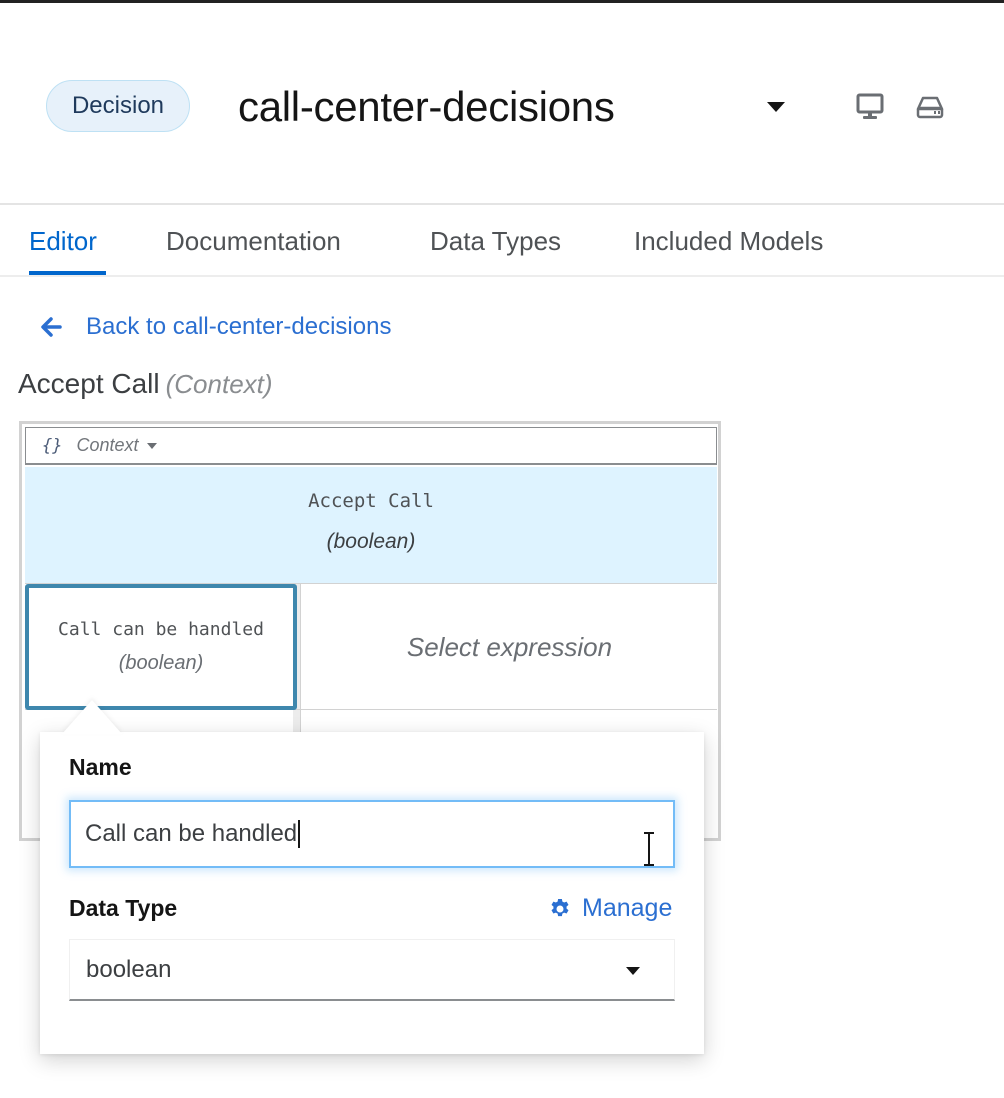  What do you see at coordinates (627, 908) in the screenshot?
I see `manage-label: Manage` at bounding box center [627, 908].